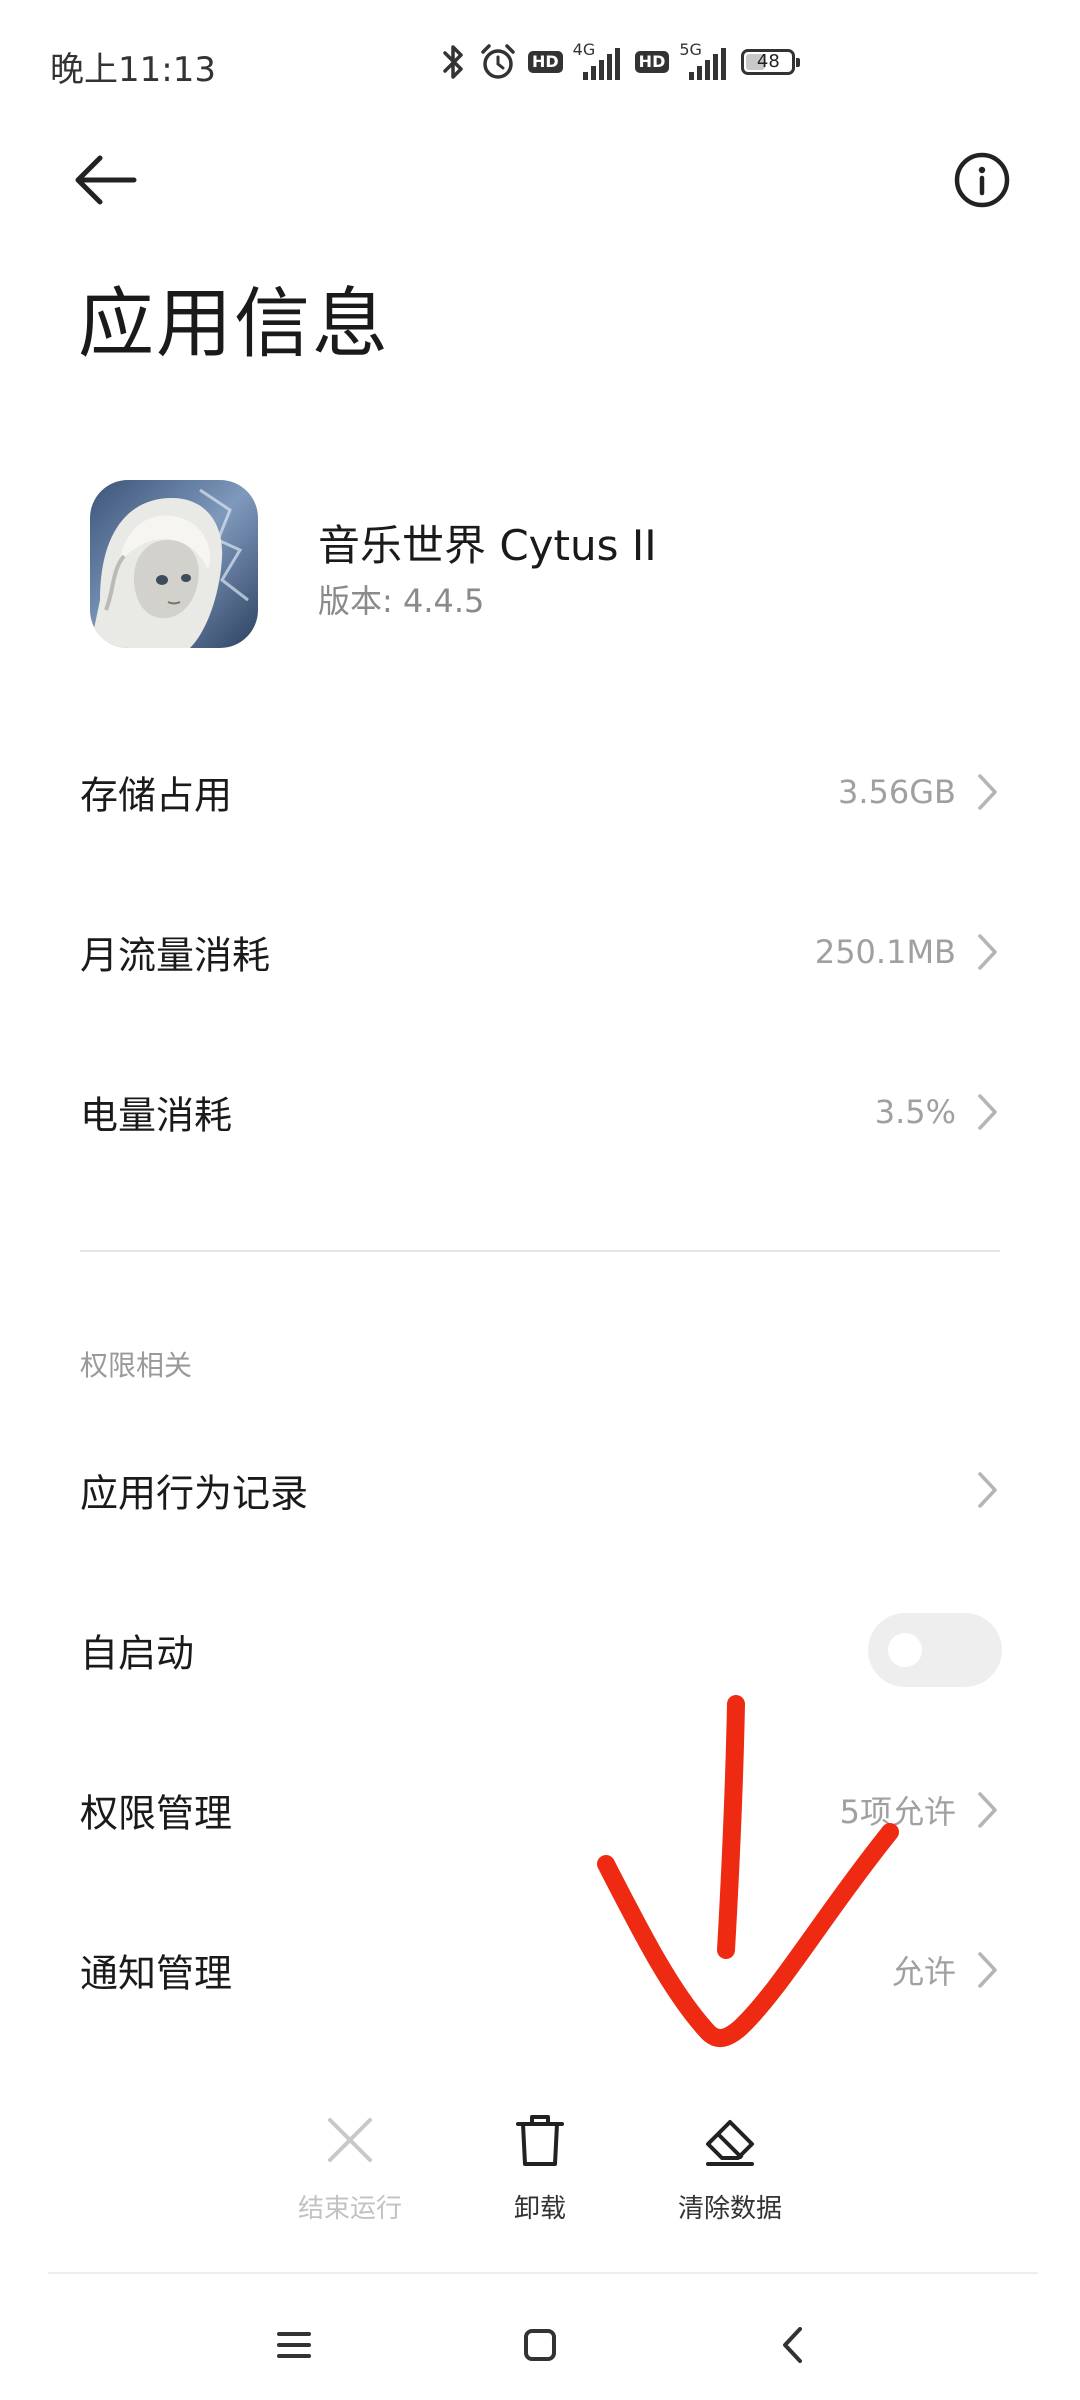  What do you see at coordinates (350, 2140) in the screenshot?
I see `close-icon` at bounding box center [350, 2140].